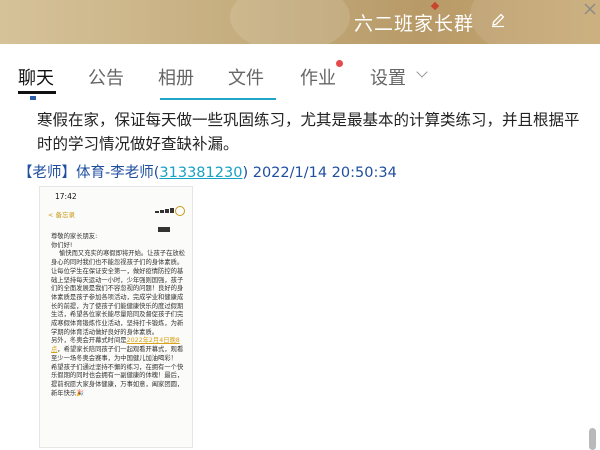  I want to click on previous-message-fragment, so click(160, 98).